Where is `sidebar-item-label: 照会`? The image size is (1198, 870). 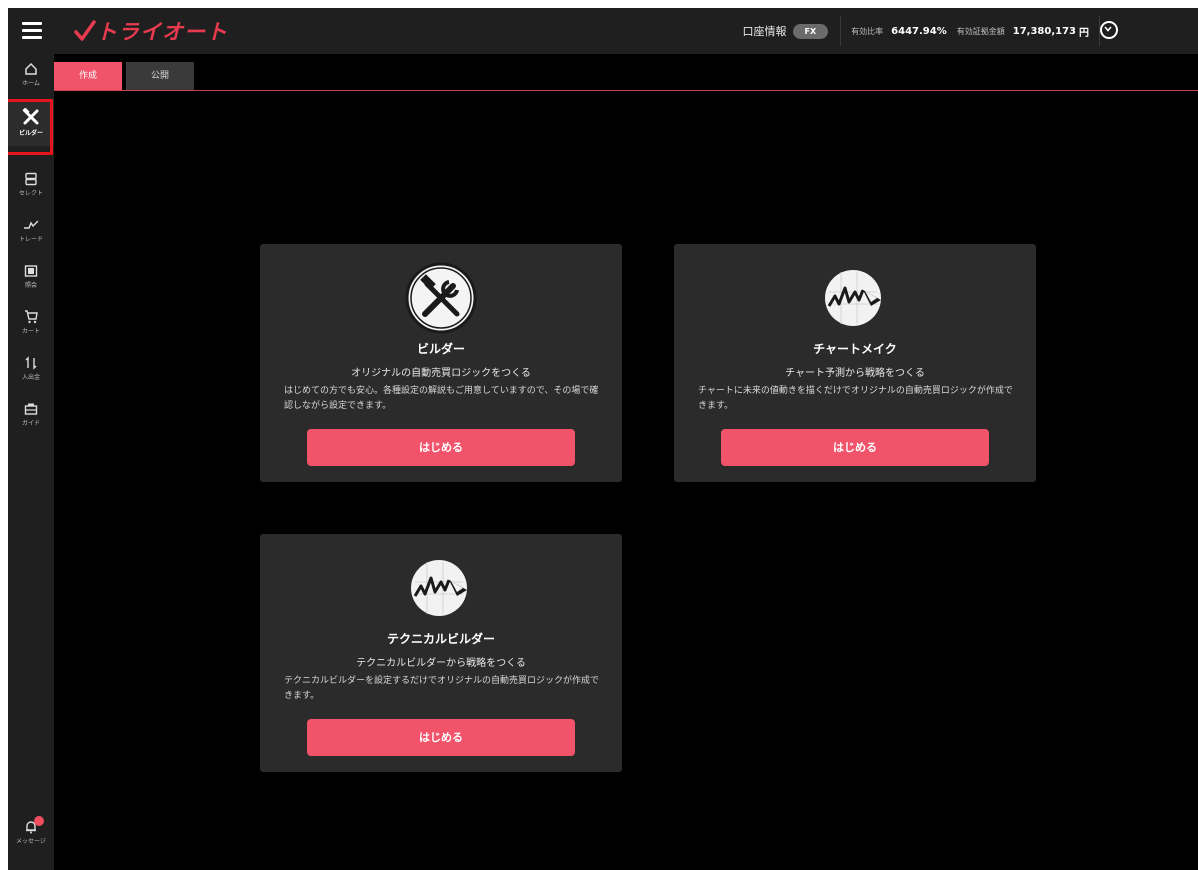
sidebar-item-label: 照会 is located at coordinates (30, 285).